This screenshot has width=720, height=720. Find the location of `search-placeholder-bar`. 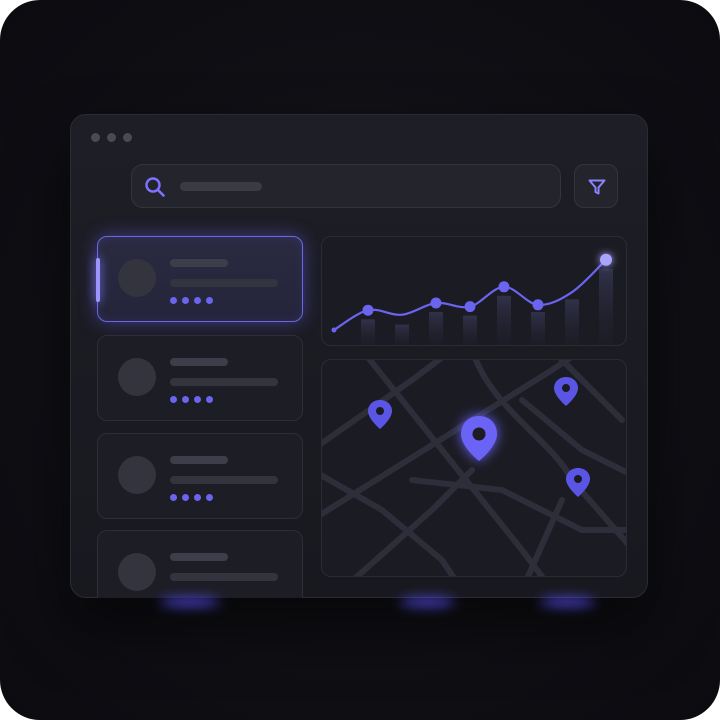

search-placeholder-bar is located at coordinates (221, 186).